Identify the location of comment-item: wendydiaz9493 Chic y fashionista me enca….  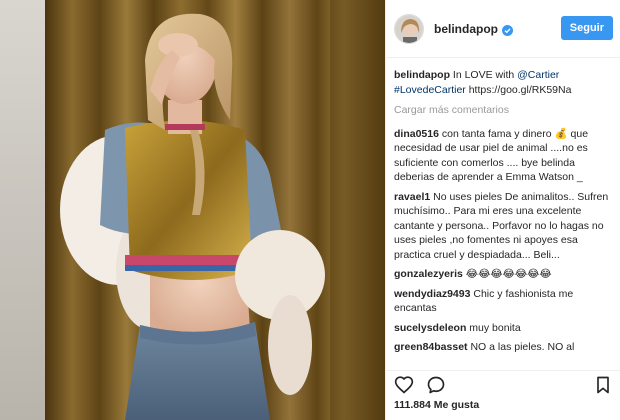
(505, 301).